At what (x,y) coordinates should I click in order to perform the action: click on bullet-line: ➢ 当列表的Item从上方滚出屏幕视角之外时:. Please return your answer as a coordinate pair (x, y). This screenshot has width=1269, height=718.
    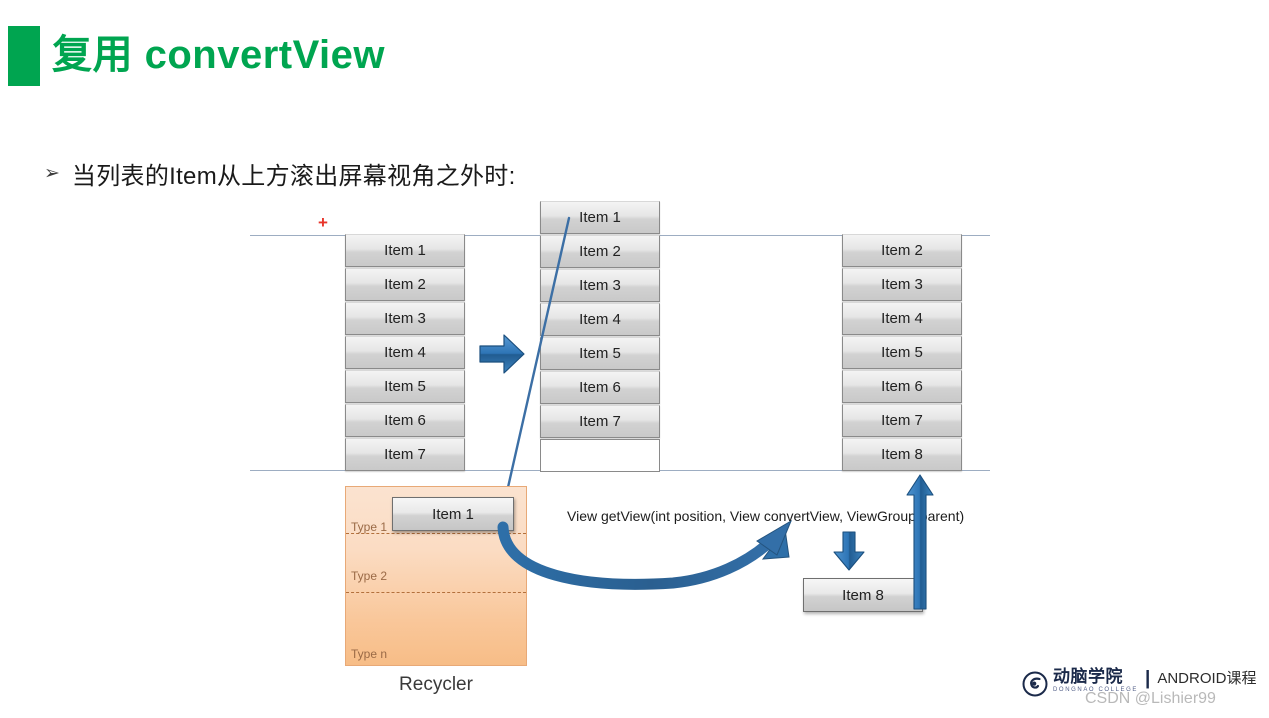
    Looking at the image, I should click on (280, 173).